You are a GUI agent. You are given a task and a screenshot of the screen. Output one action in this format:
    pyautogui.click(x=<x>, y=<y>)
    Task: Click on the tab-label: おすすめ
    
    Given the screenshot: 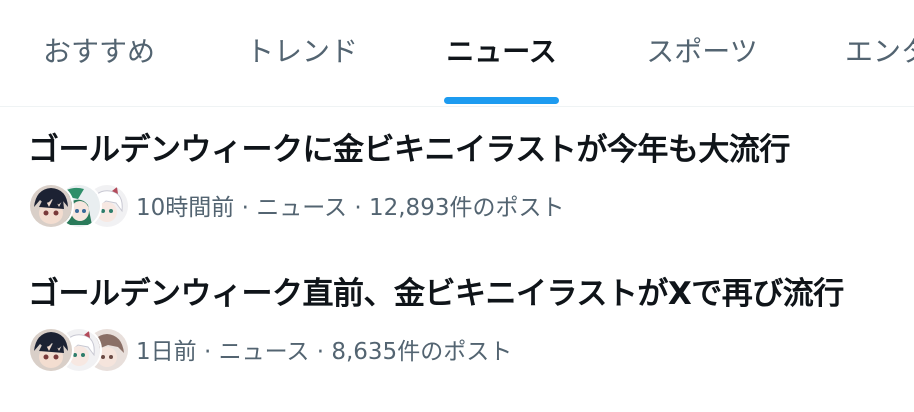 What is the action you would take?
    pyautogui.click(x=98, y=51)
    